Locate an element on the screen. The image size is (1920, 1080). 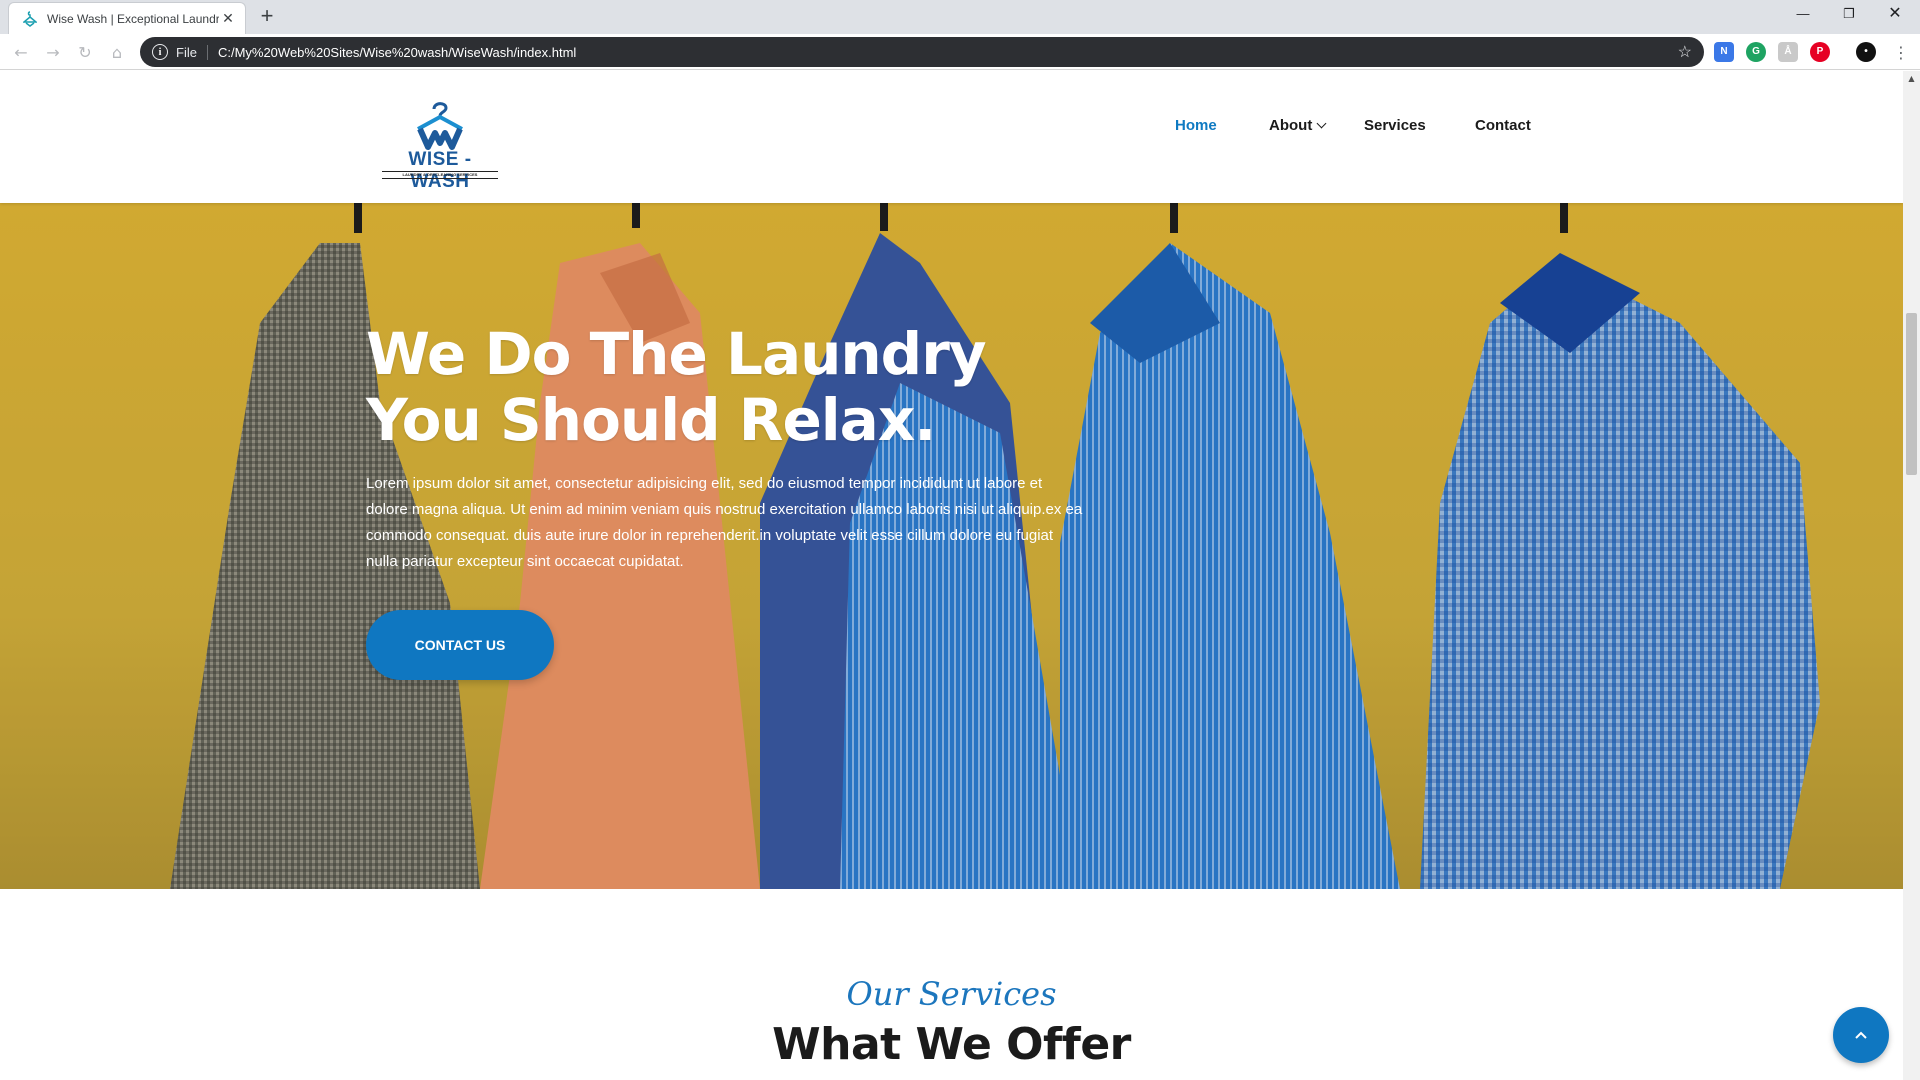
bookmark-star-icon: ☆ is located at coordinates (1685, 52).